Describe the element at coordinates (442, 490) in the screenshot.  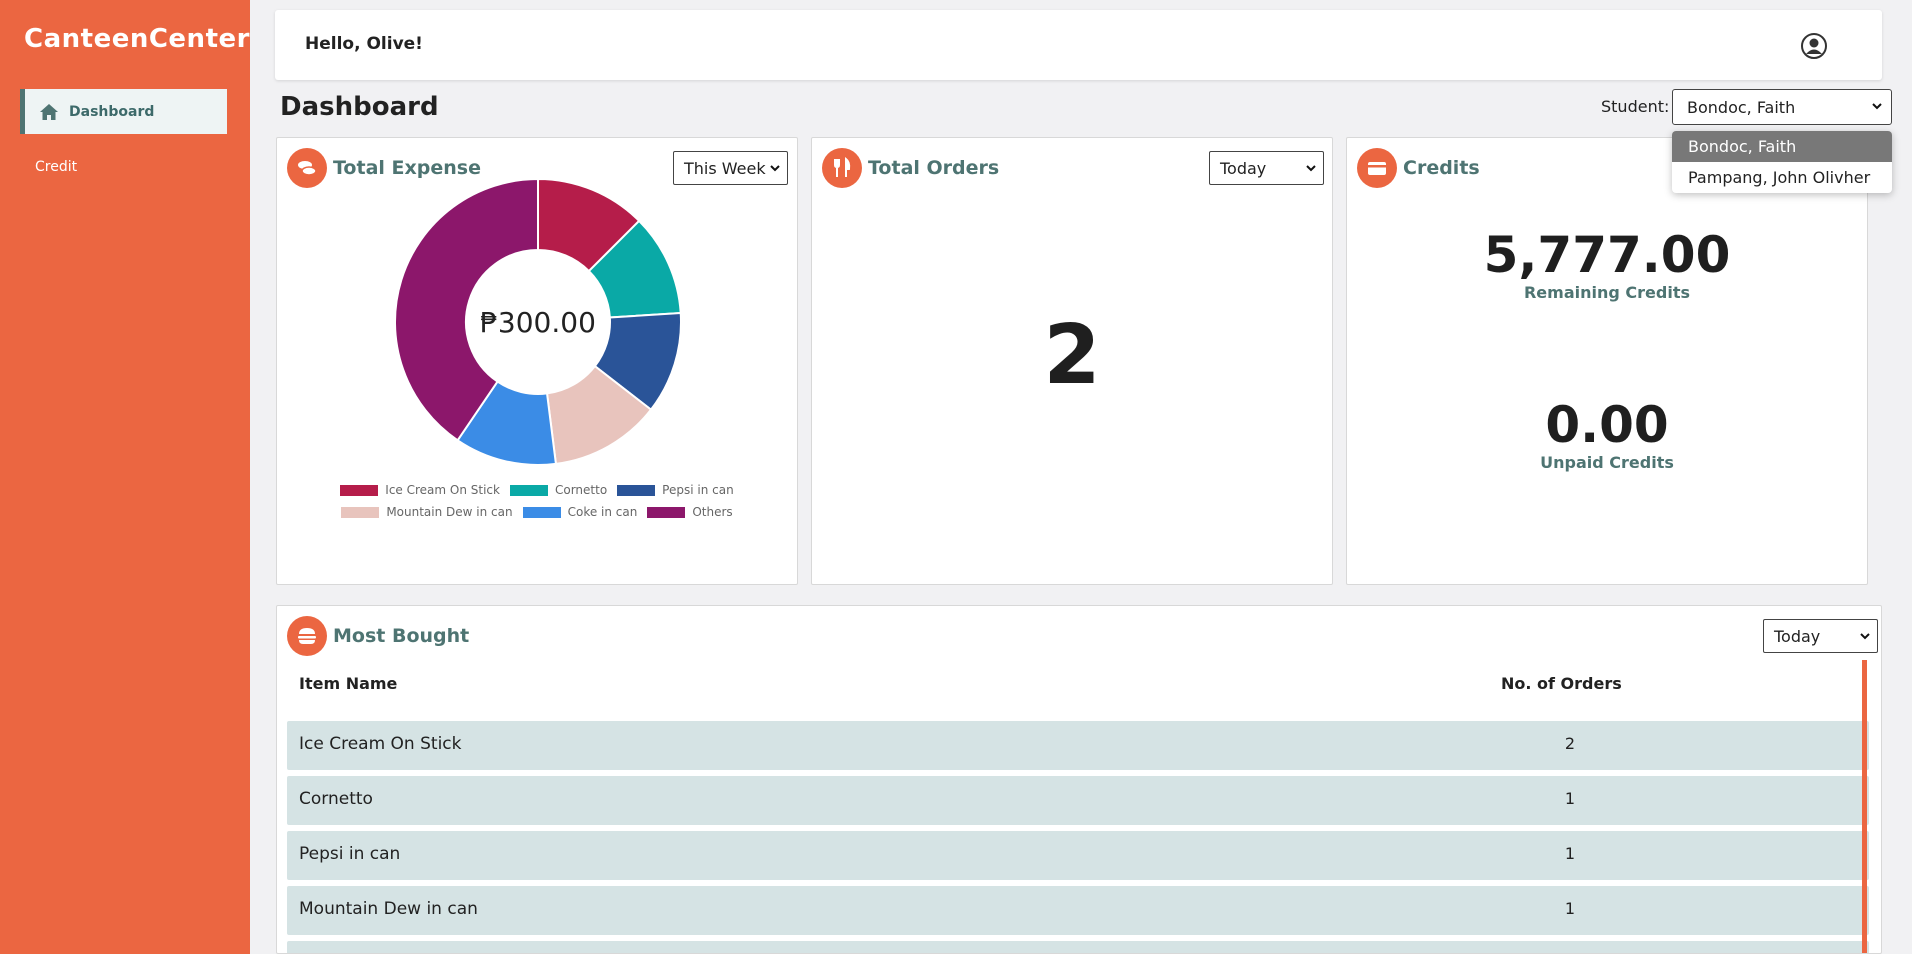
I see `legend-label: Ice Cream On Stick` at that location.